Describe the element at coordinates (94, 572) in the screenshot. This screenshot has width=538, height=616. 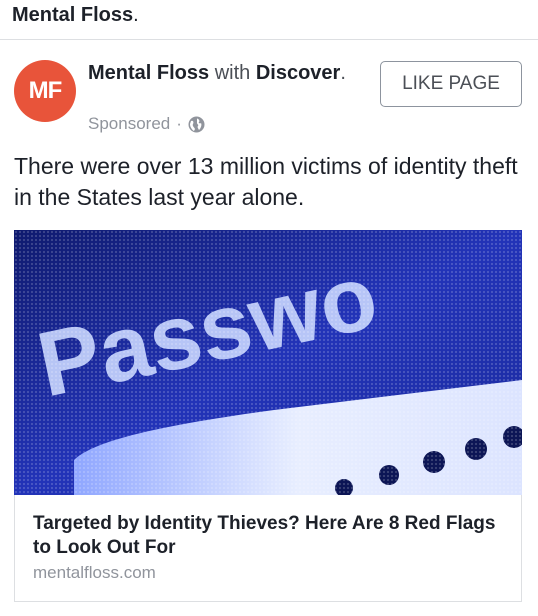
I see `link-domain: mentalfloss.com` at that location.